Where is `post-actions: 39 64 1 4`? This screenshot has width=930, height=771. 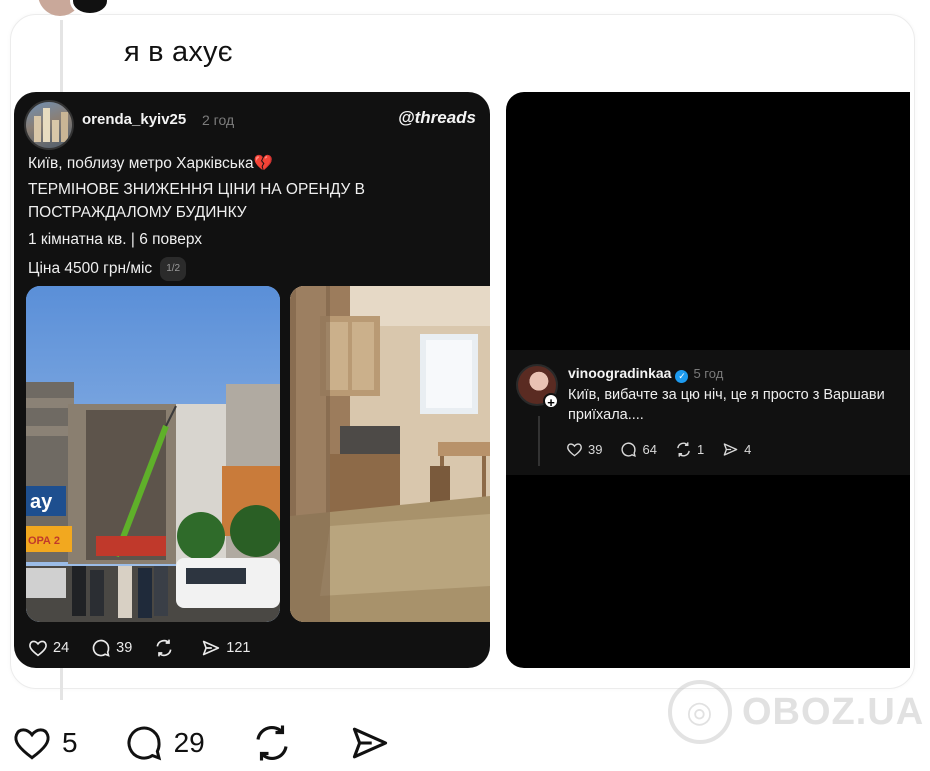
post-actions: 39 64 1 4 is located at coordinates (667, 449).